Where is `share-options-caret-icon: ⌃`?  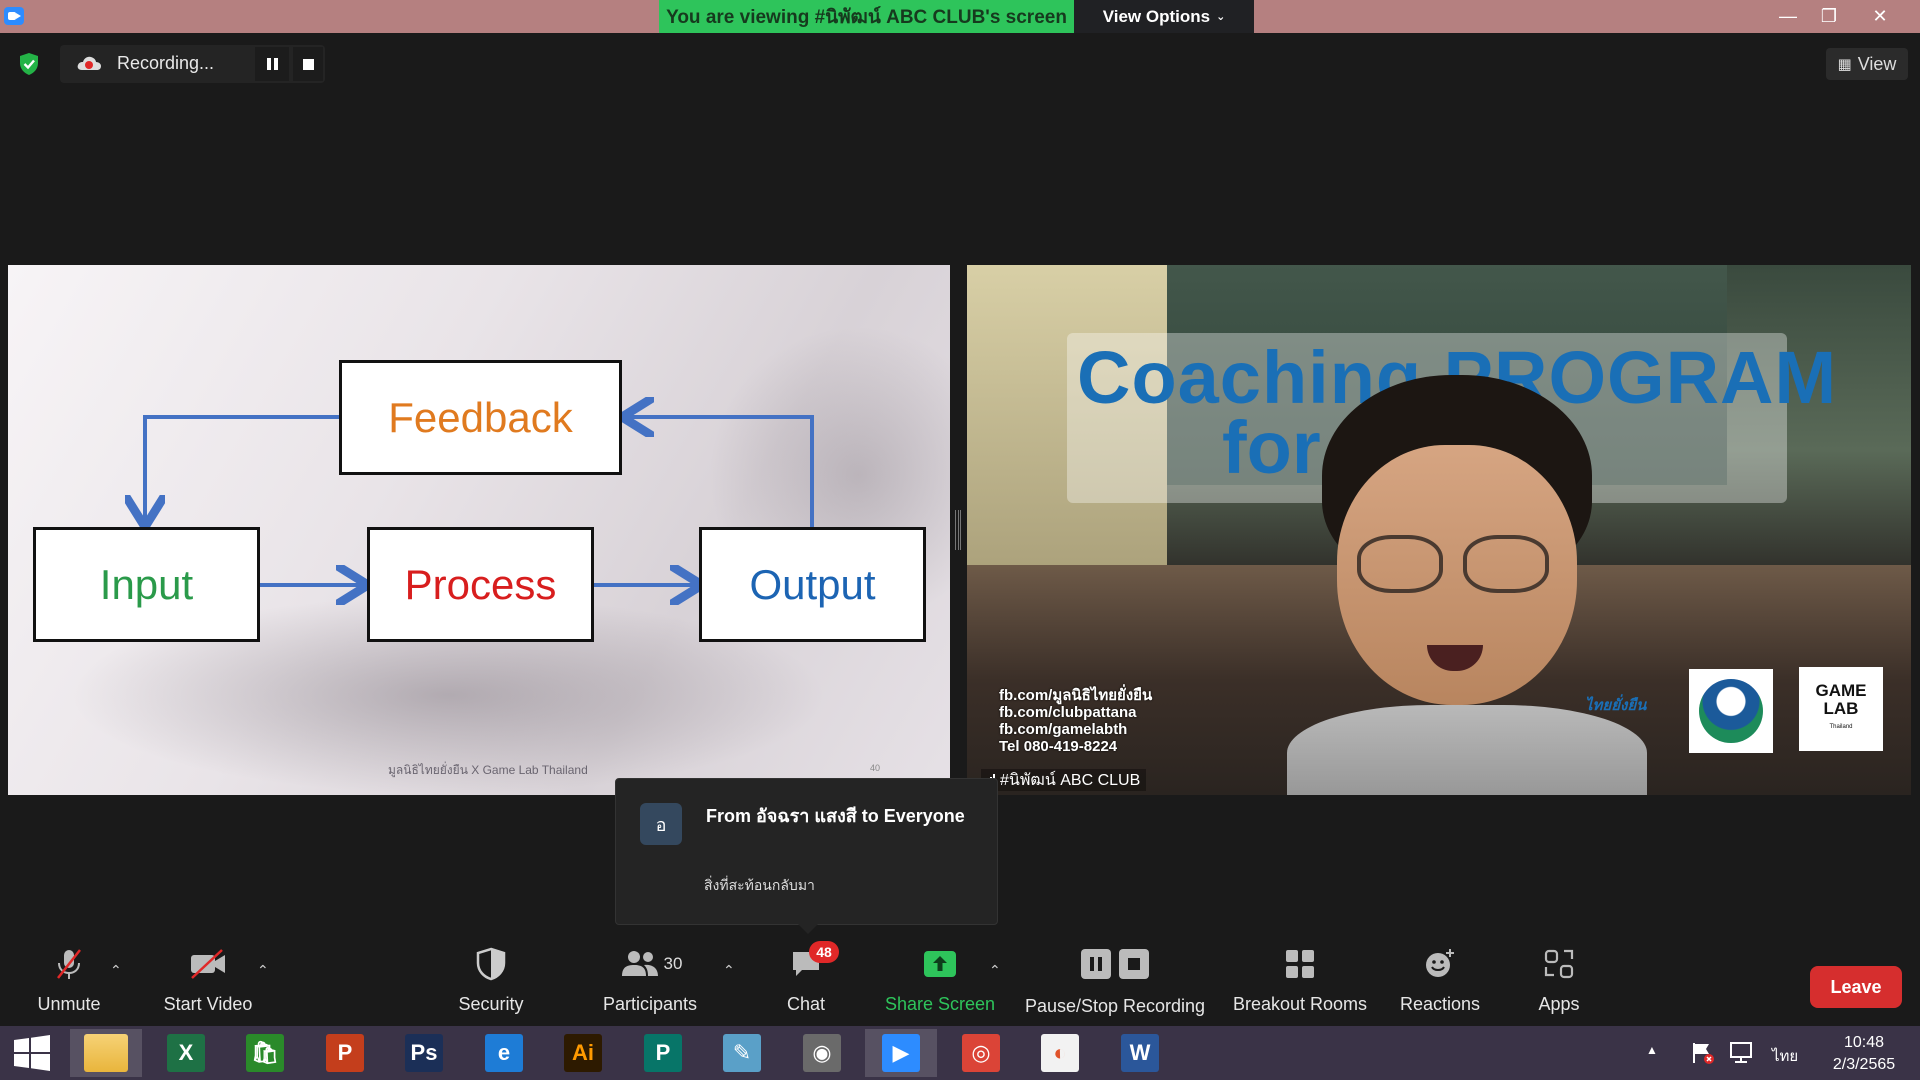
share-options-caret-icon: ⌃ is located at coordinates (995, 970).